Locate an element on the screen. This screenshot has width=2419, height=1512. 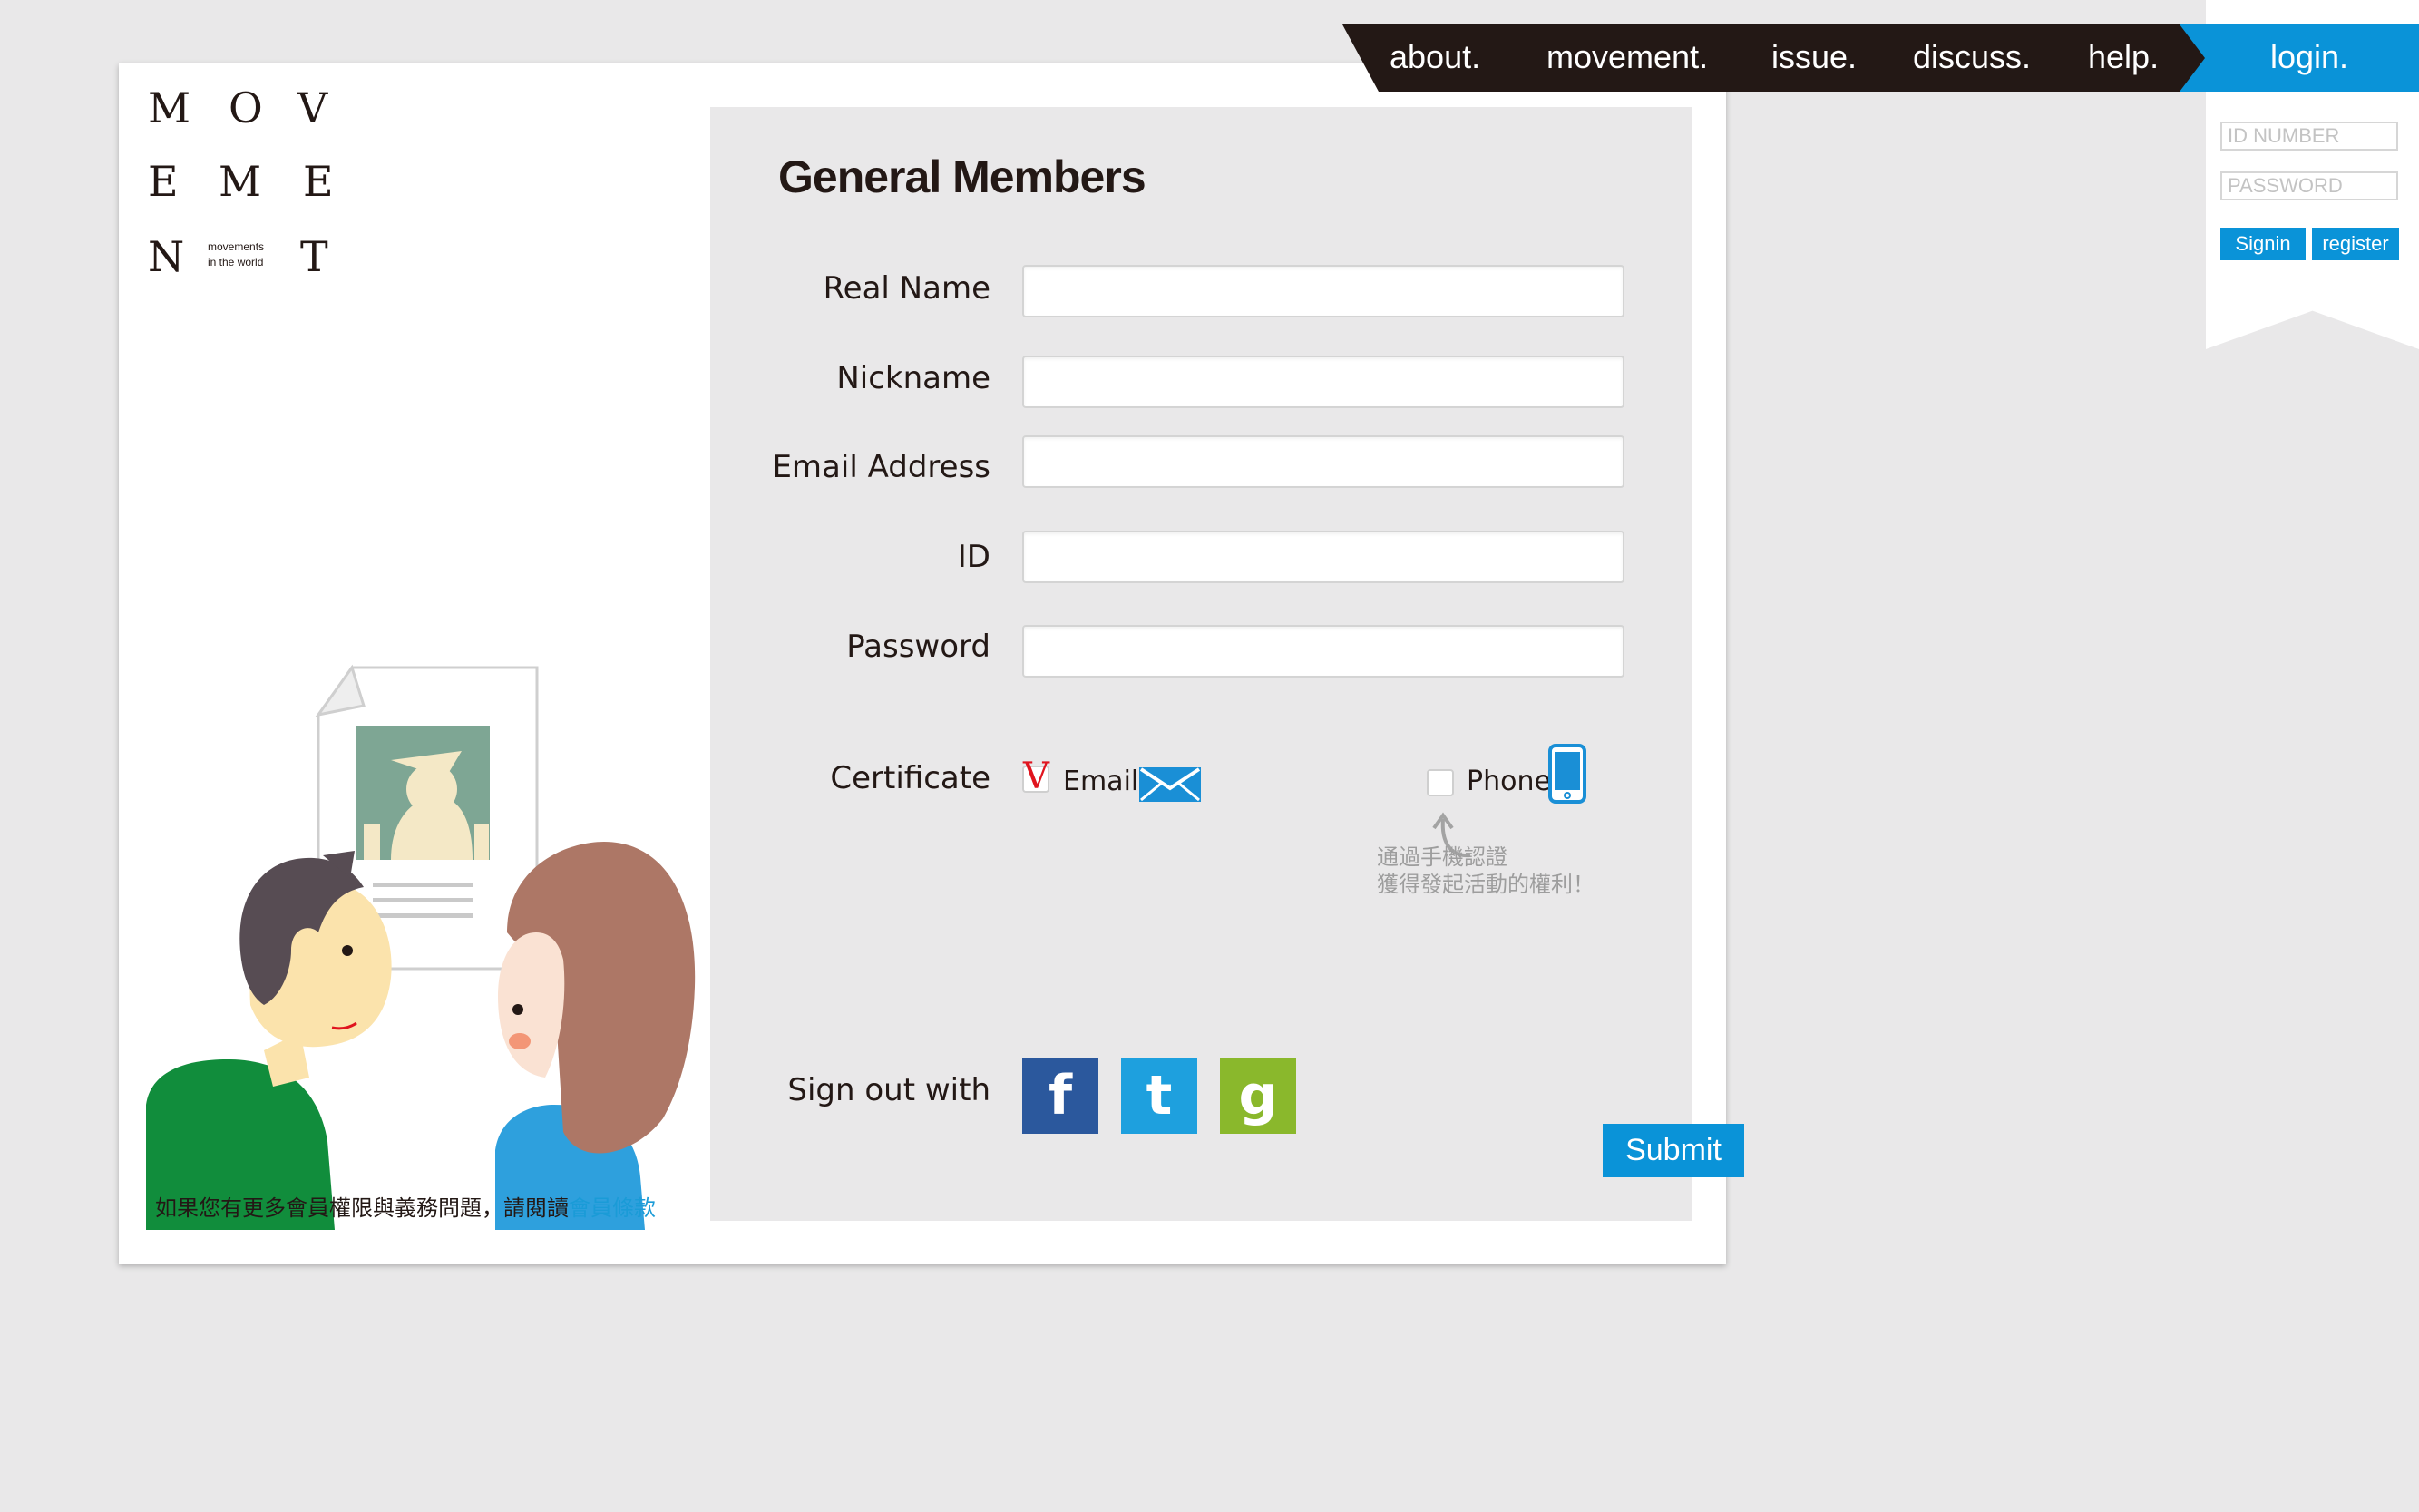
form-title: General Members is located at coordinates (962, 176).